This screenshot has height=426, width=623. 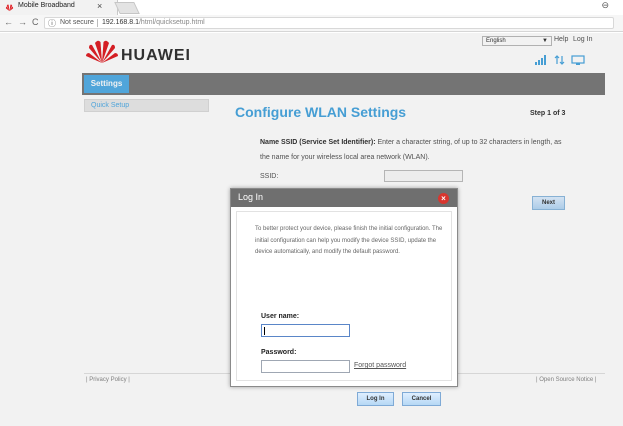 I want to click on login-button: Log In, so click(x=375, y=399).